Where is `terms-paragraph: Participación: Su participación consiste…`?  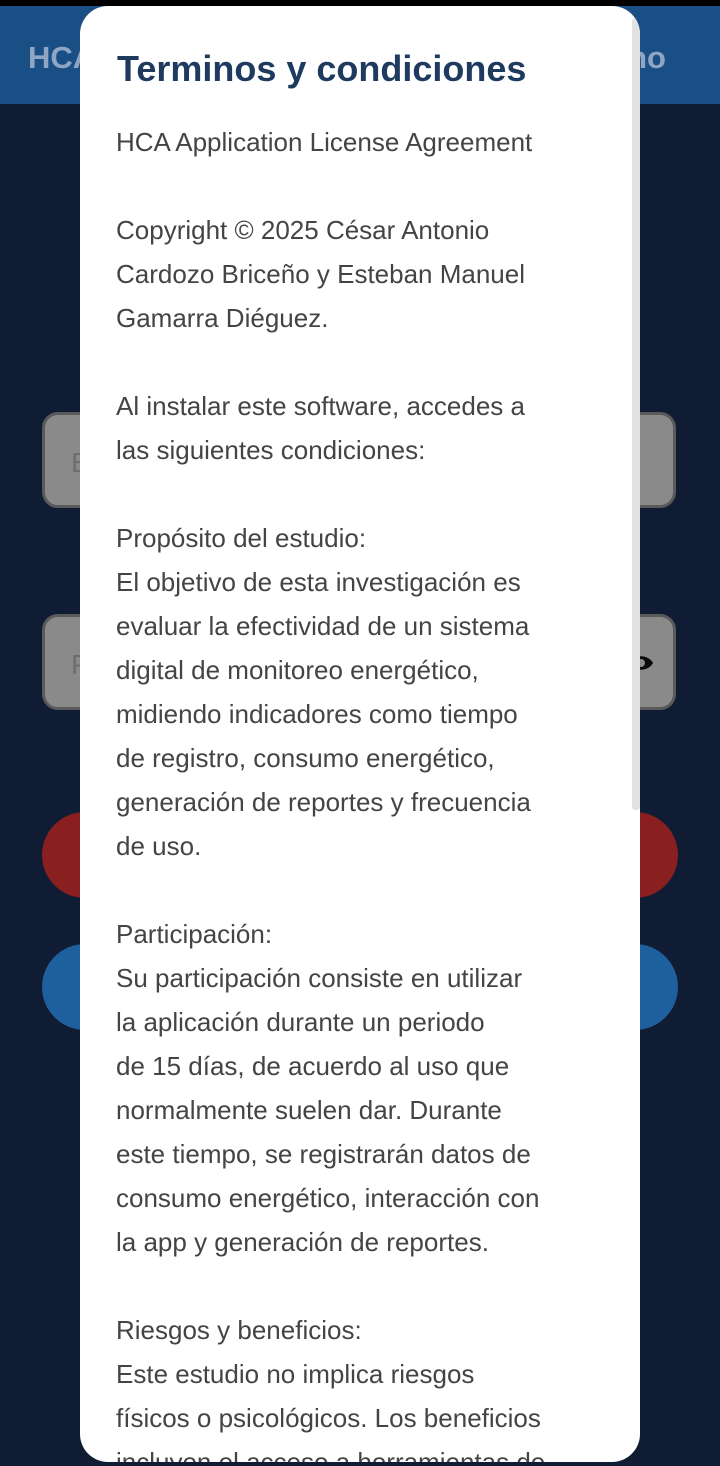 terms-paragraph: Participación: Su participación consiste… is located at coordinates (328, 1088).